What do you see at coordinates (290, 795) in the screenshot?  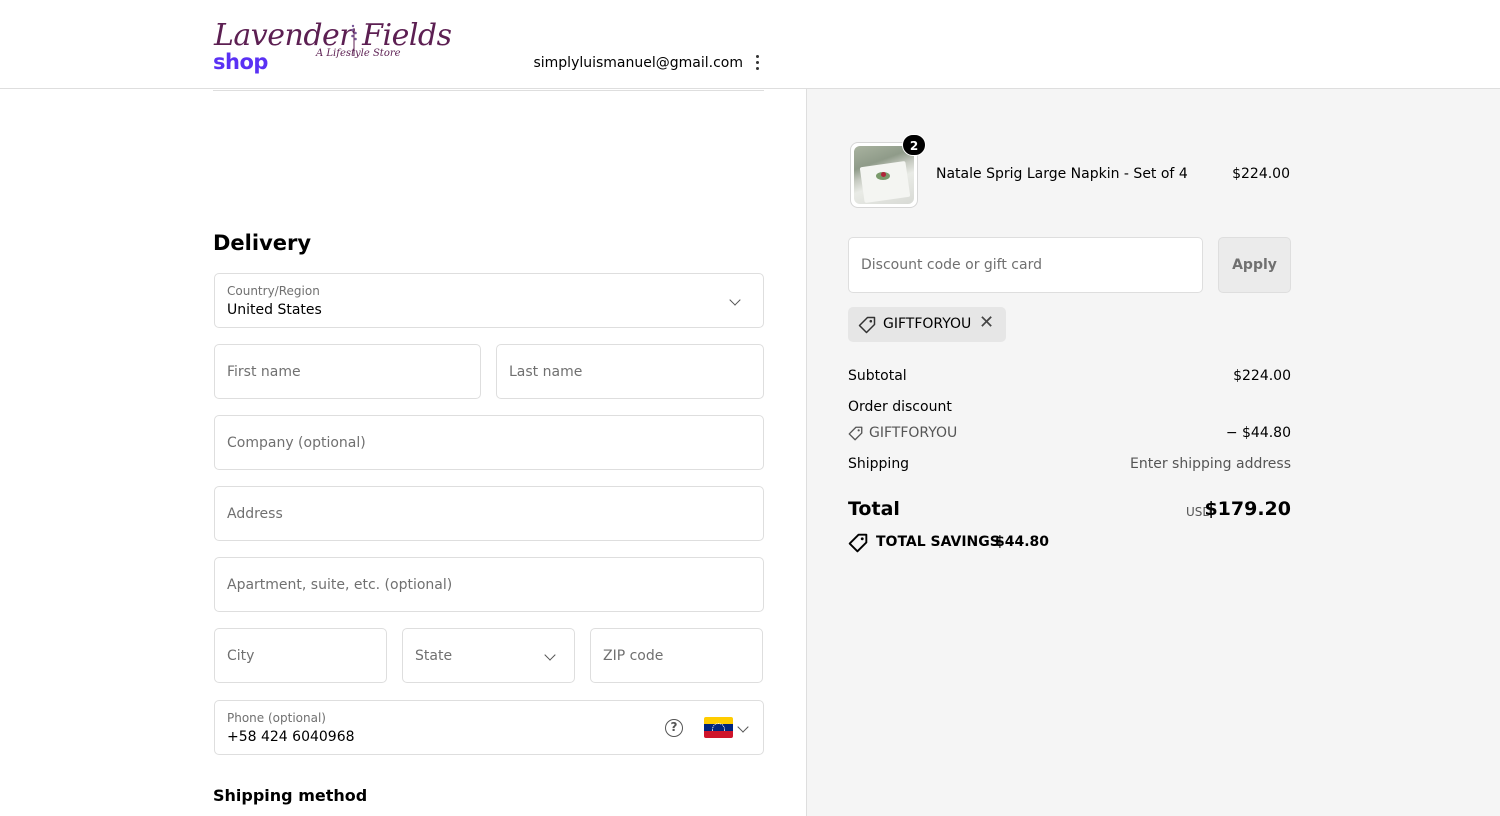 I see `shipping-method-heading: Shipping method` at bounding box center [290, 795].